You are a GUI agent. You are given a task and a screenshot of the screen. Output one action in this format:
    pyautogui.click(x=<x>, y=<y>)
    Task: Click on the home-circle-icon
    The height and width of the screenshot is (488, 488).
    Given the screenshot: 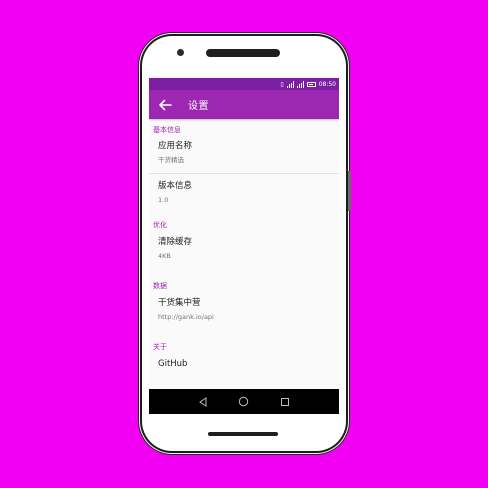 What is the action you would take?
    pyautogui.click(x=244, y=402)
    